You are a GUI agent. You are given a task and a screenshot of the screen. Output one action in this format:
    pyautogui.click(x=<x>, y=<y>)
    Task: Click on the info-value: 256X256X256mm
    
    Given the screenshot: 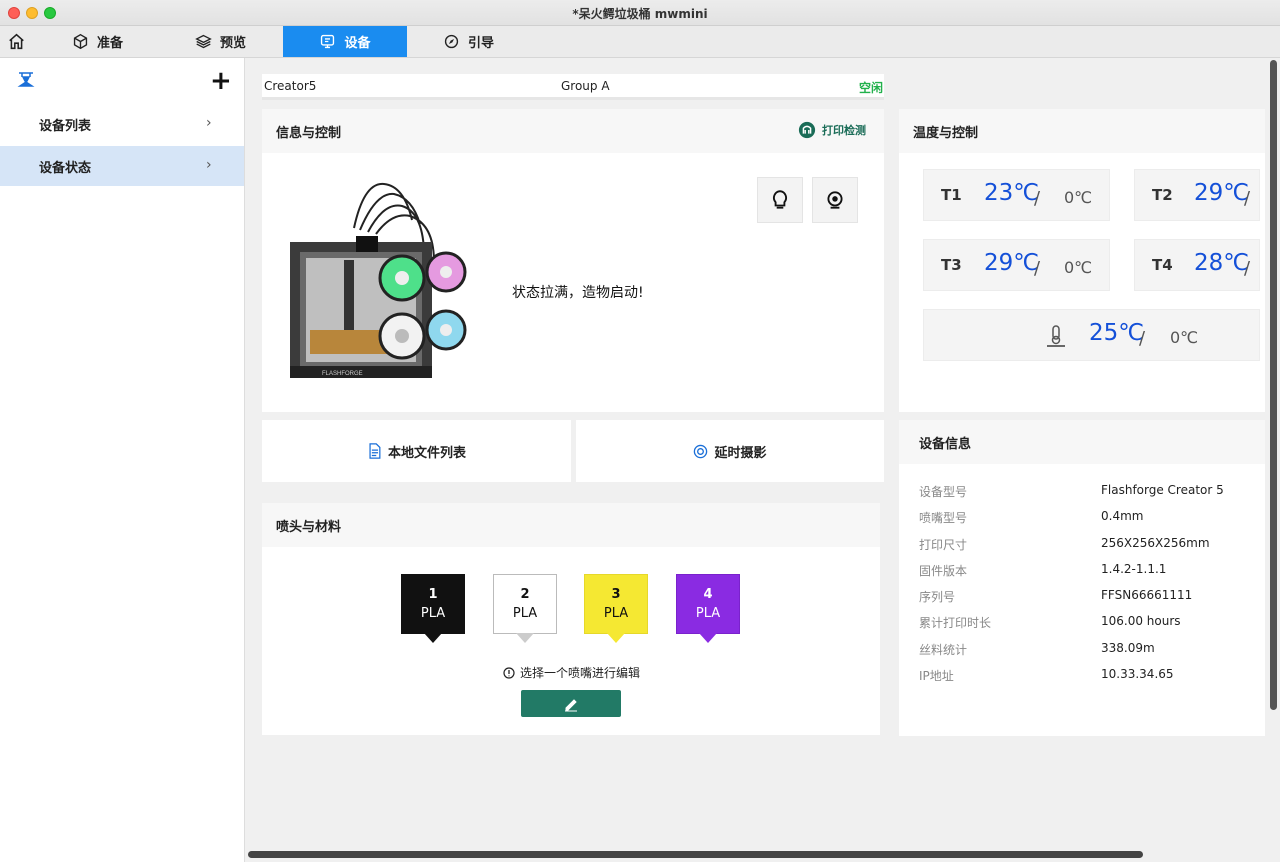 What is the action you would take?
    pyautogui.click(x=1155, y=543)
    